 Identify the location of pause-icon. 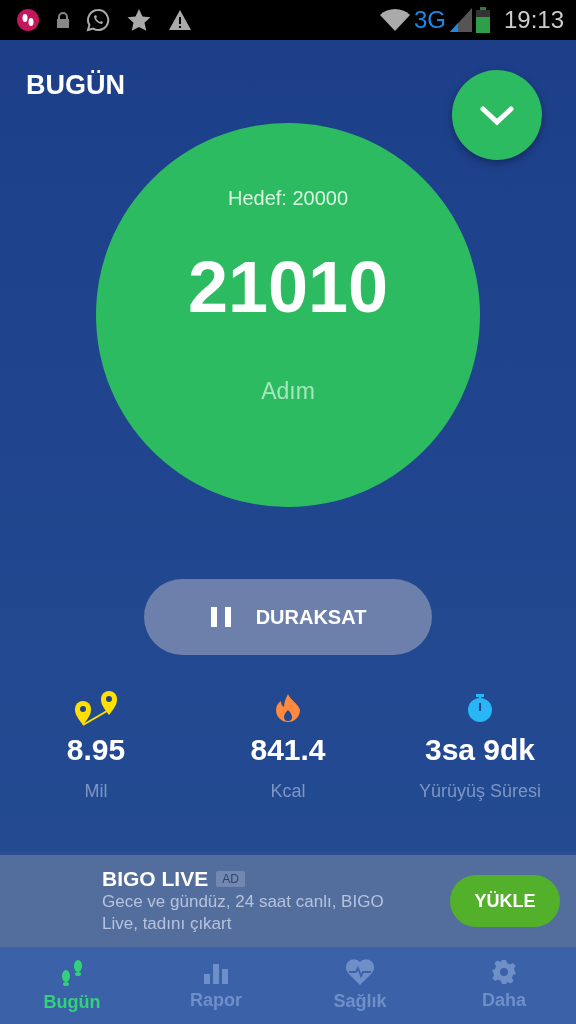
(220, 617).